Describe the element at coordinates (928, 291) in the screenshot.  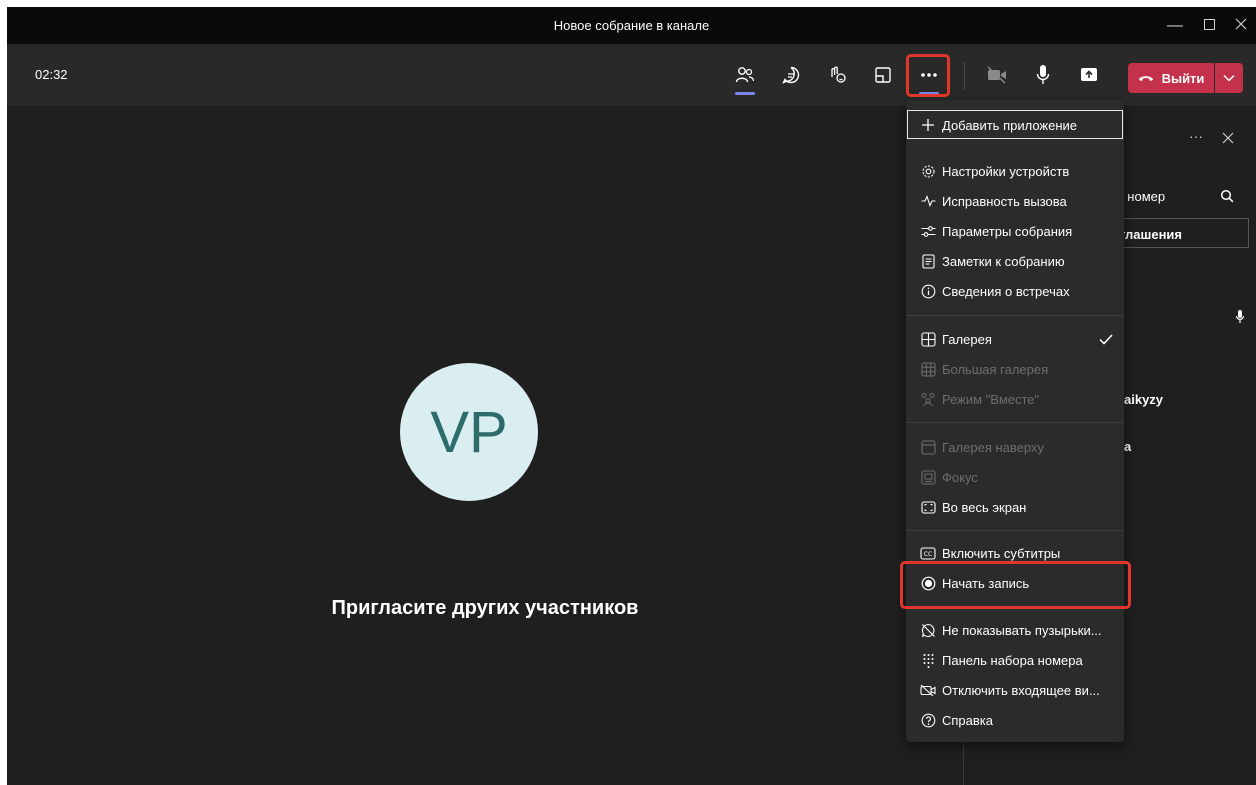
I see `info-icon` at that location.